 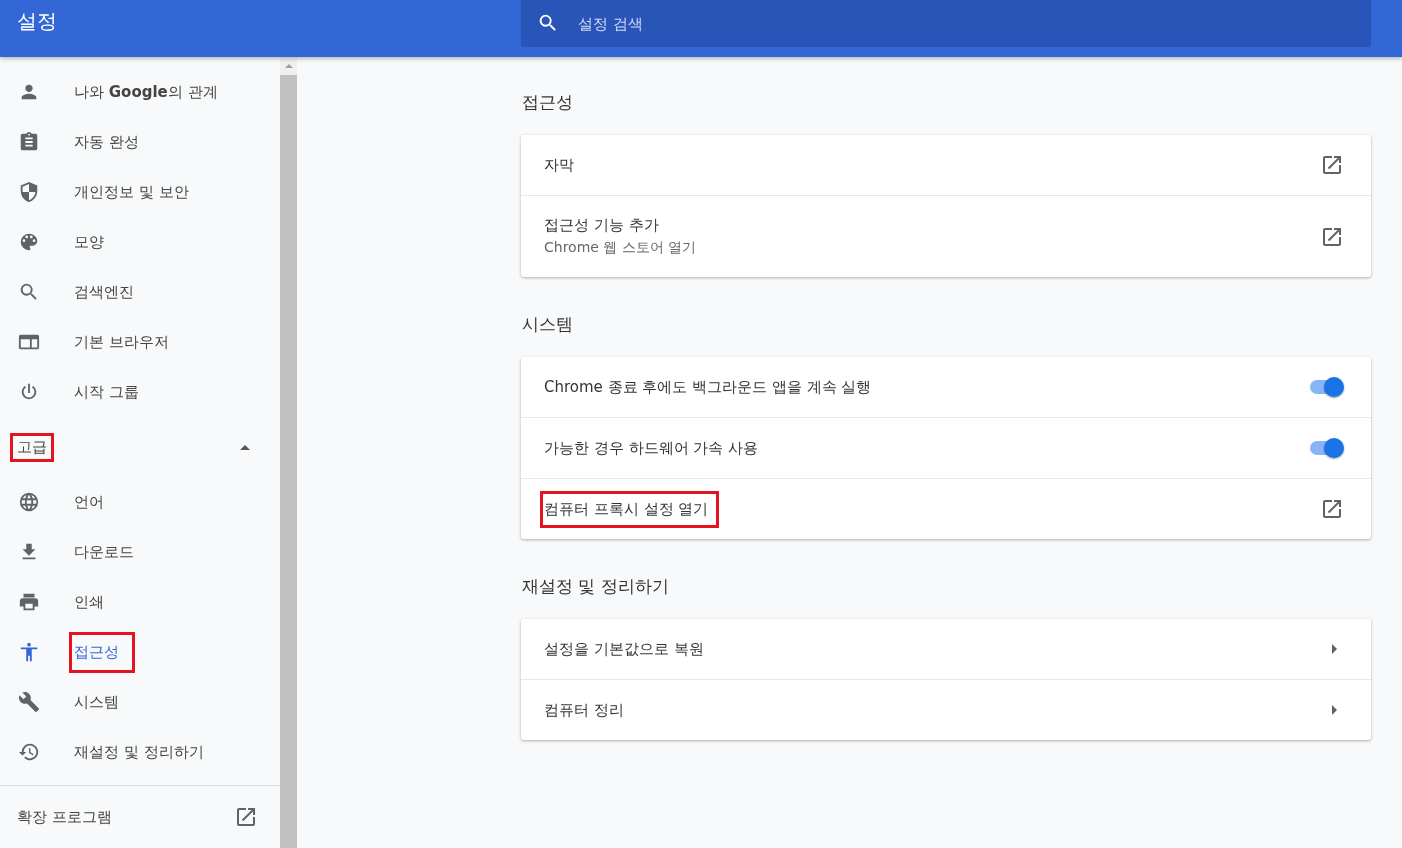 What do you see at coordinates (140, 392) in the screenshot?
I see `sidebar-item: 시작 그룹` at bounding box center [140, 392].